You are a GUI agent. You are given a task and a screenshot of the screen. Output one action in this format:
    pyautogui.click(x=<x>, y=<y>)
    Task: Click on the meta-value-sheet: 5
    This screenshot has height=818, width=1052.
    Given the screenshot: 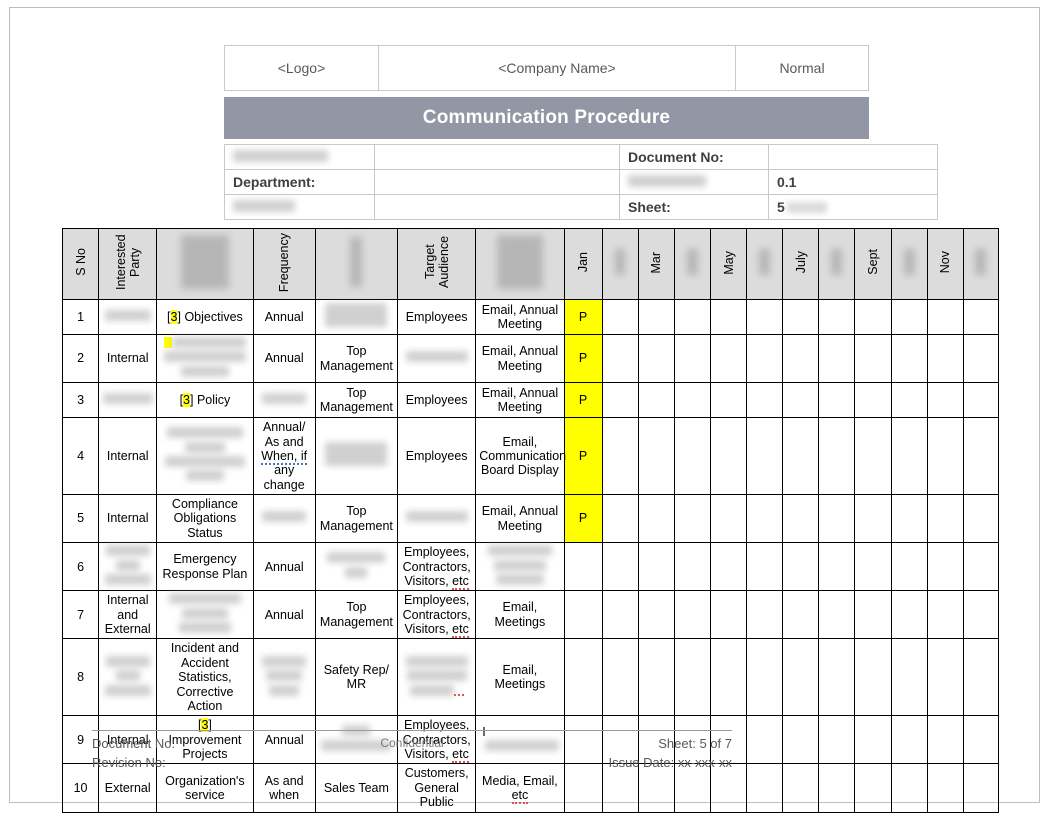 What is the action you would take?
    pyautogui.click(x=853, y=207)
    